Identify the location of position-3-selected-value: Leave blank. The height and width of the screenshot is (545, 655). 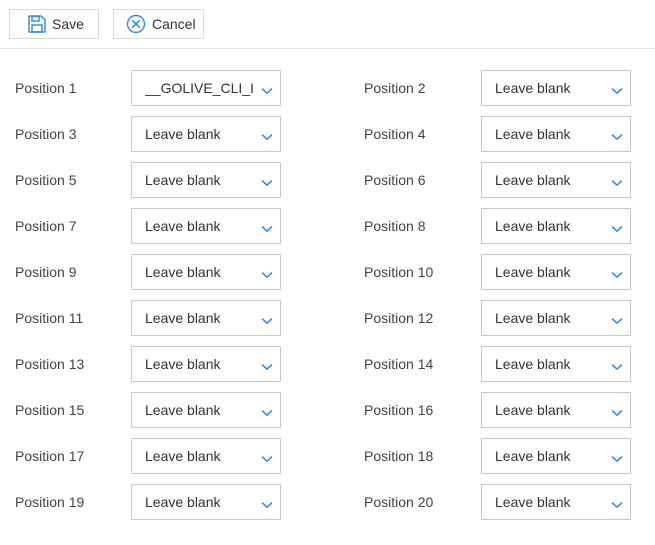
(183, 134).